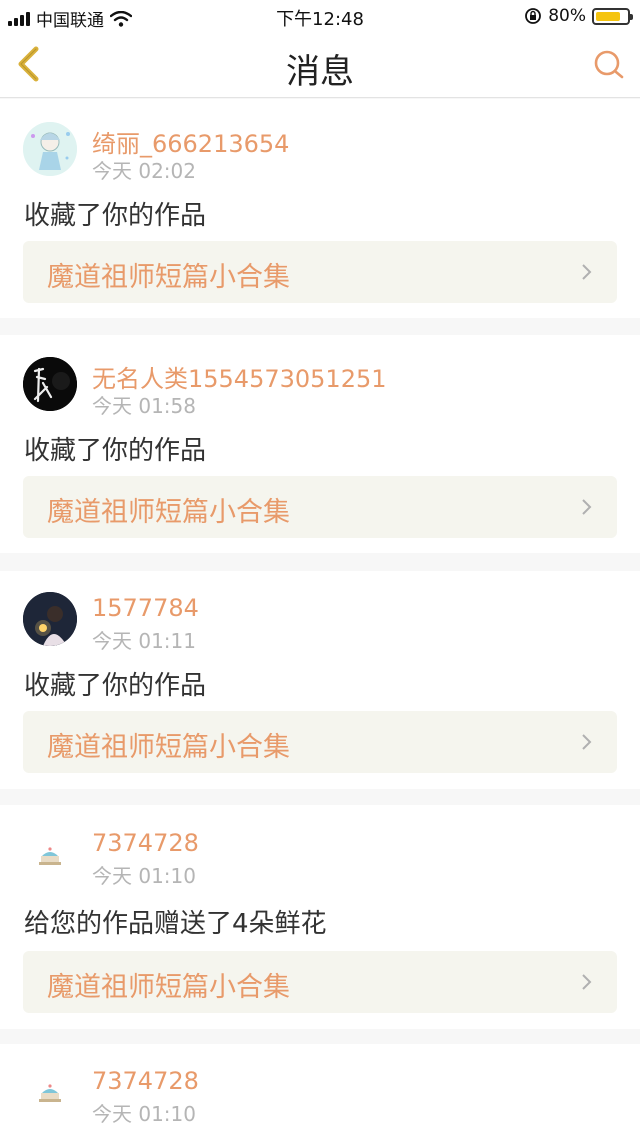 The width and height of the screenshot is (640, 1138). Describe the element at coordinates (175, 924) in the screenshot. I see `action-text: 给您的作品赠送了4朵鲜花` at that location.